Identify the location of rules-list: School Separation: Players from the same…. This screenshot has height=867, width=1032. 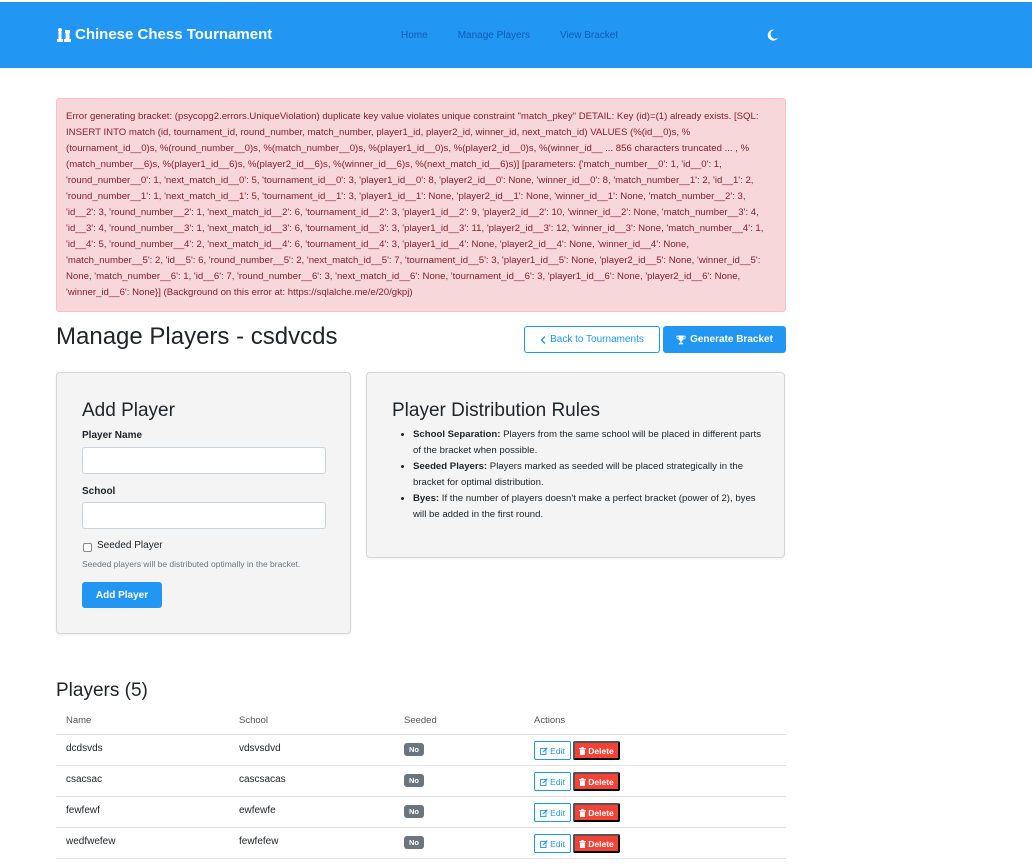
(577, 475).